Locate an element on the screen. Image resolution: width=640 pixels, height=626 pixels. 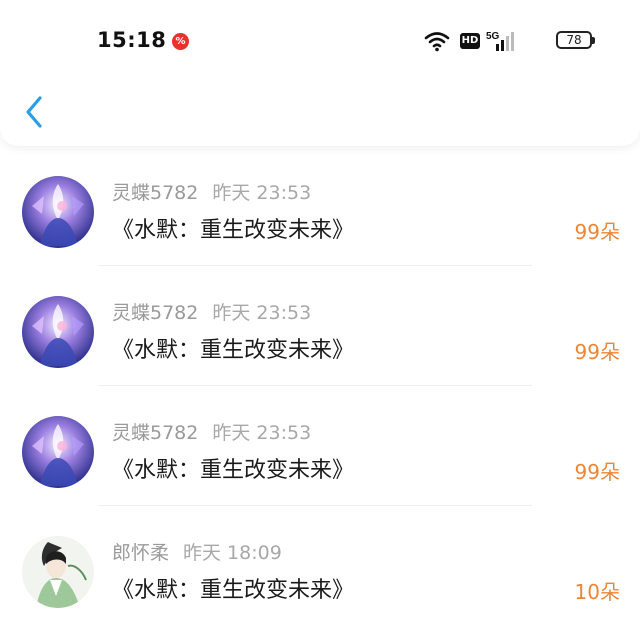
battery-level: 78 is located at coordinates (574, 40).